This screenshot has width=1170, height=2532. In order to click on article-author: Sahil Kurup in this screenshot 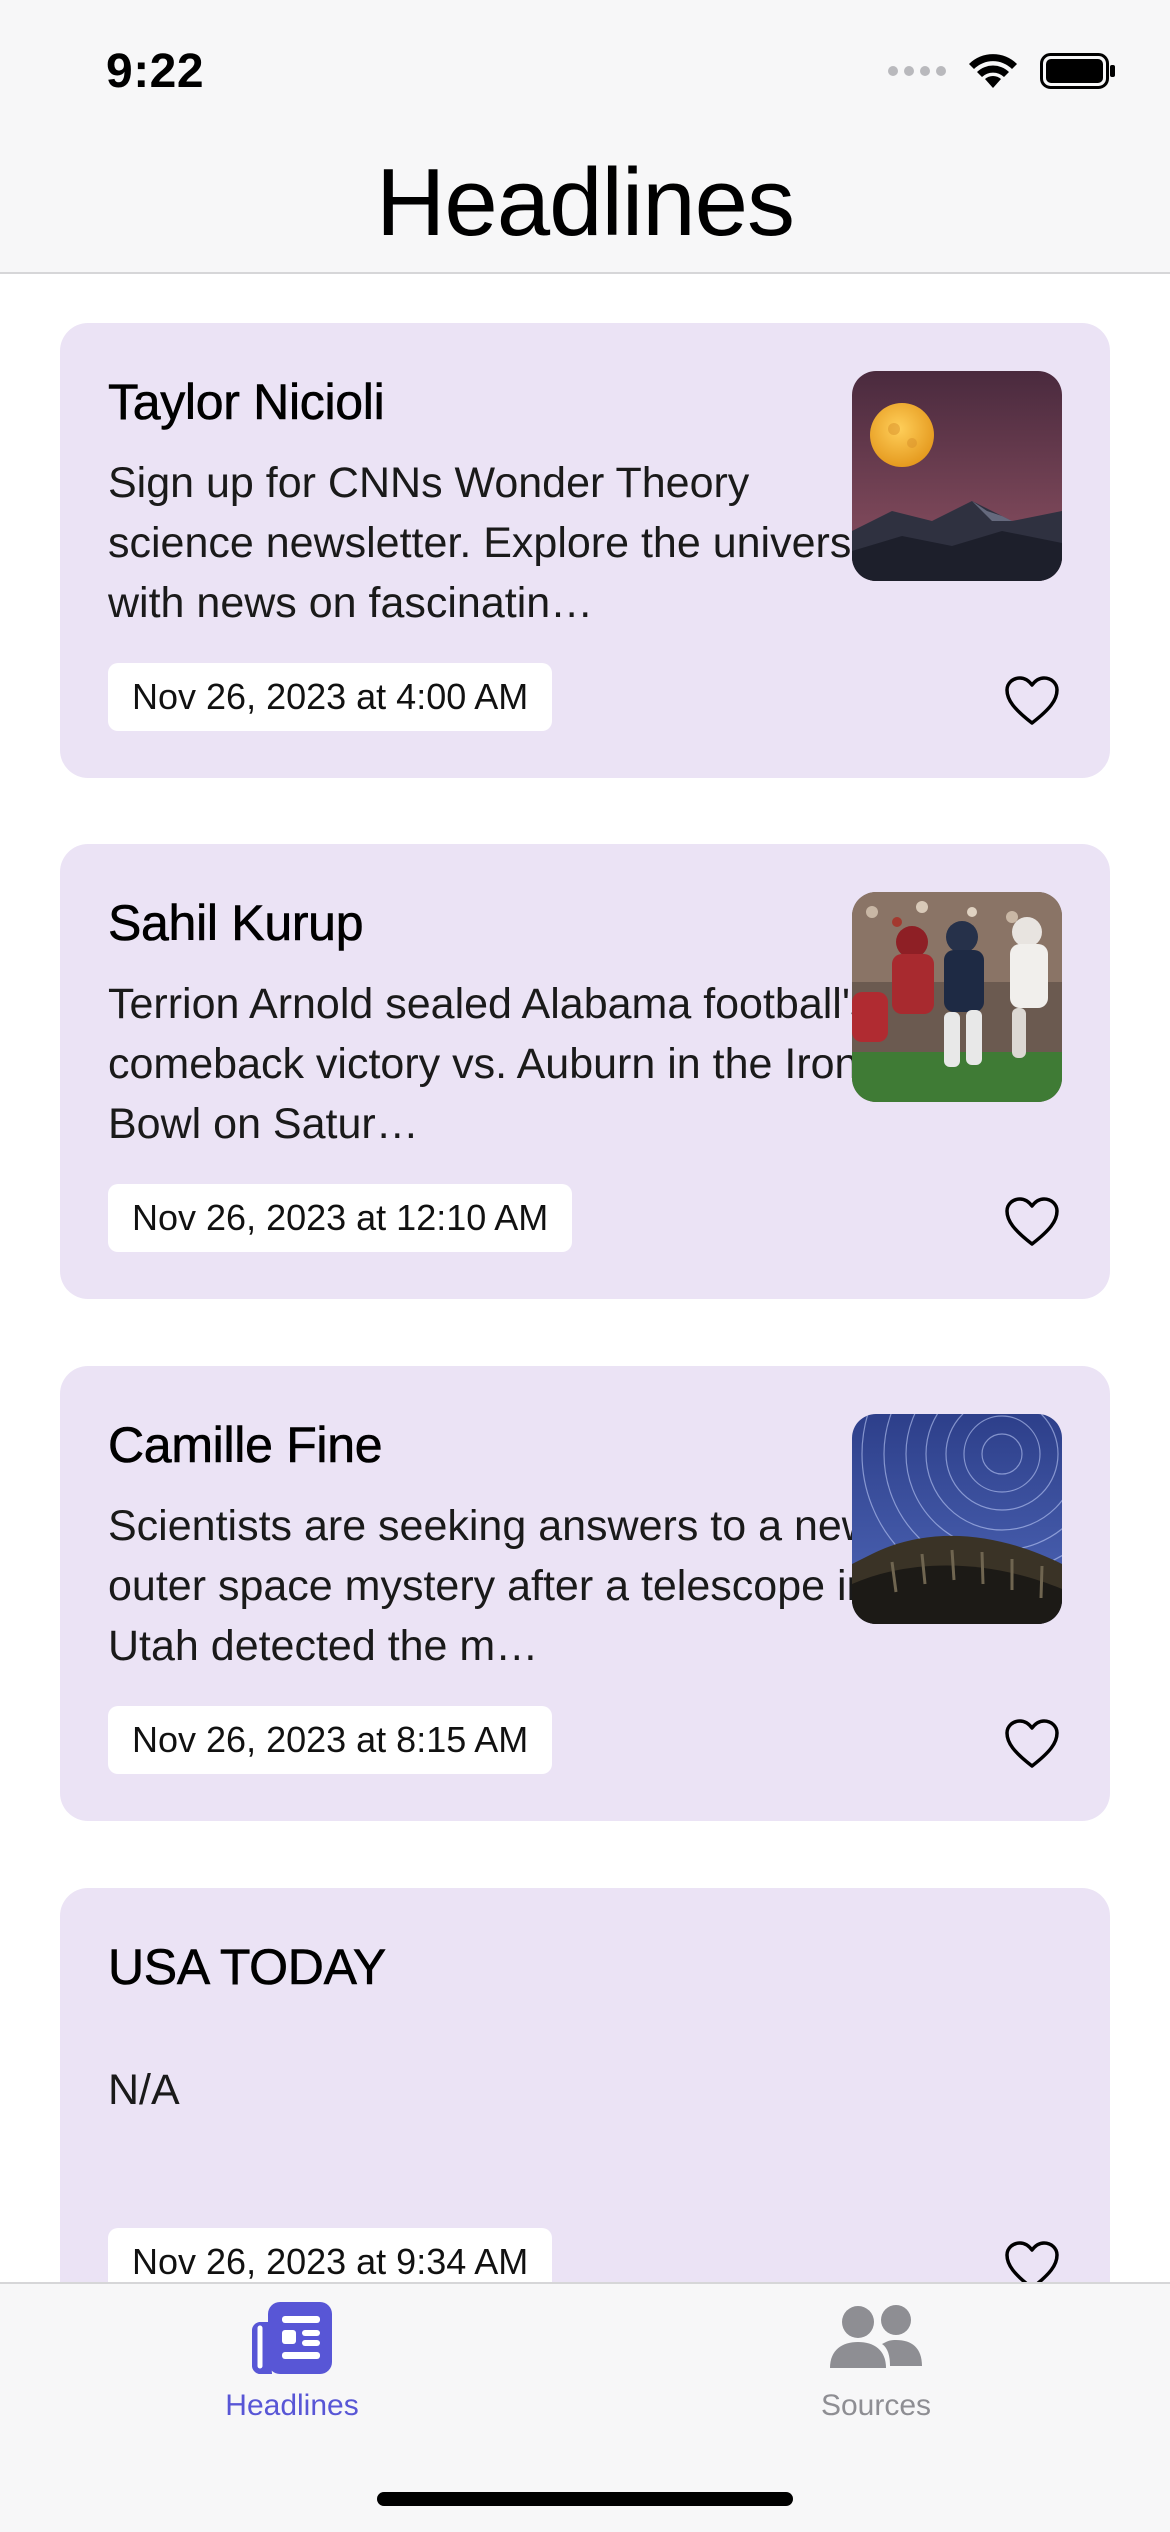, I will do `click(236, 923)`.